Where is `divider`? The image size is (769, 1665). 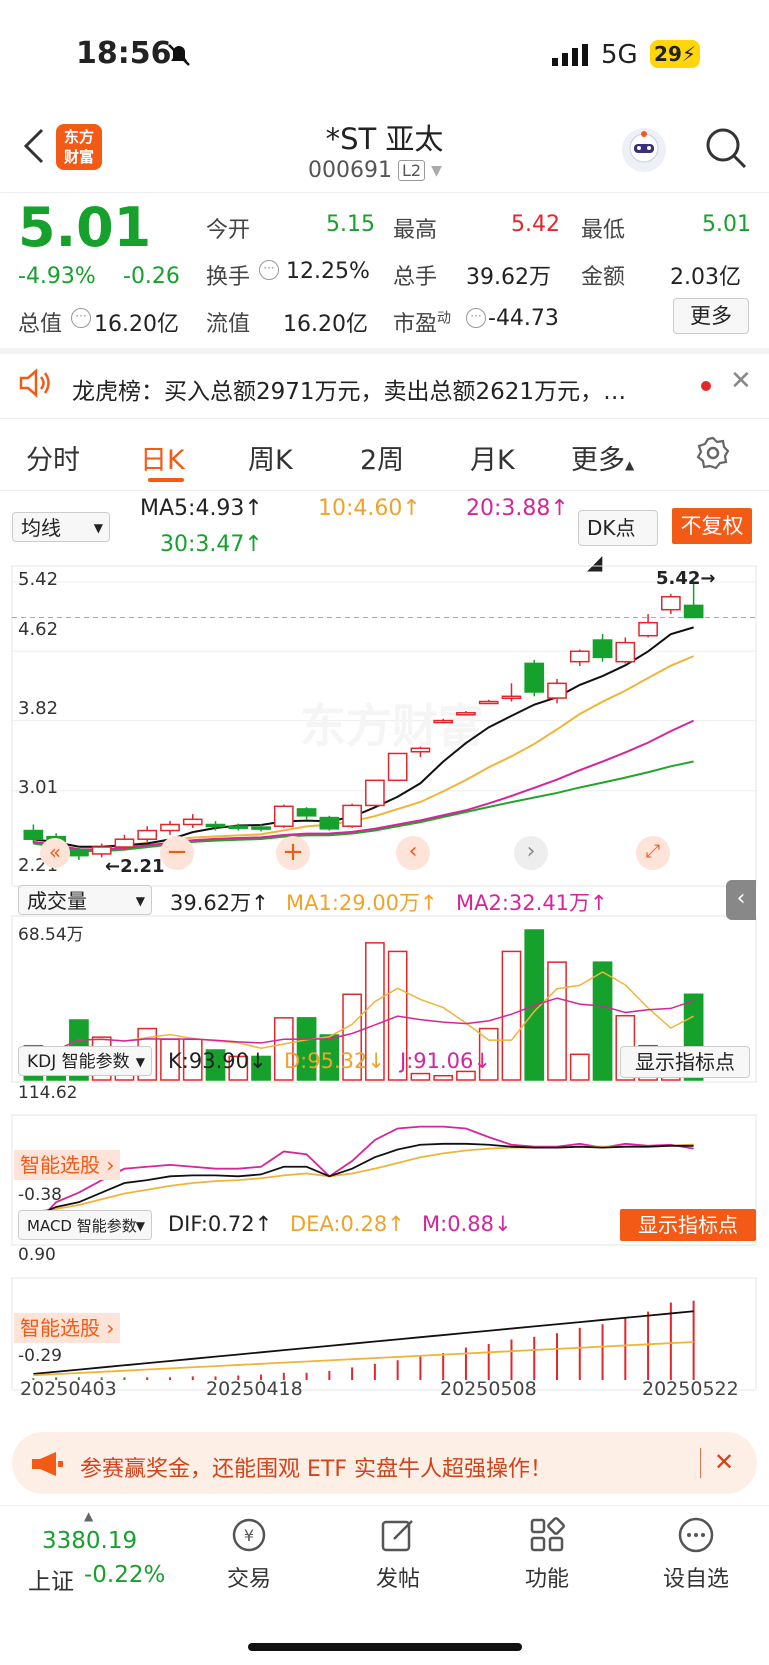
divider is located at coordinates (700, 1463).